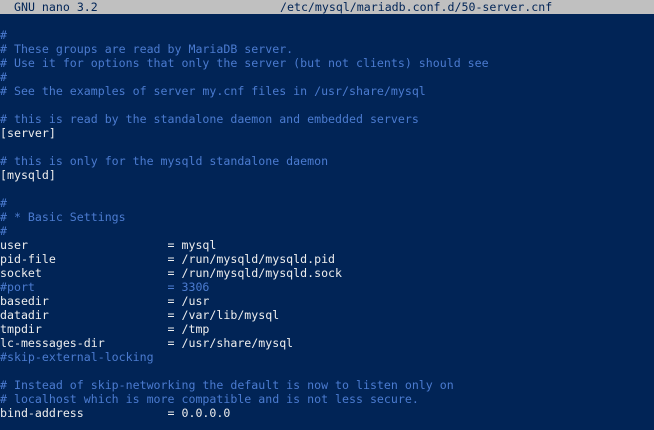 This screenshot has height=430, width=654. I want to click on file-path: /etc/mysql/mariadb.conf.d/50-server.cnf, so click(416, 7).